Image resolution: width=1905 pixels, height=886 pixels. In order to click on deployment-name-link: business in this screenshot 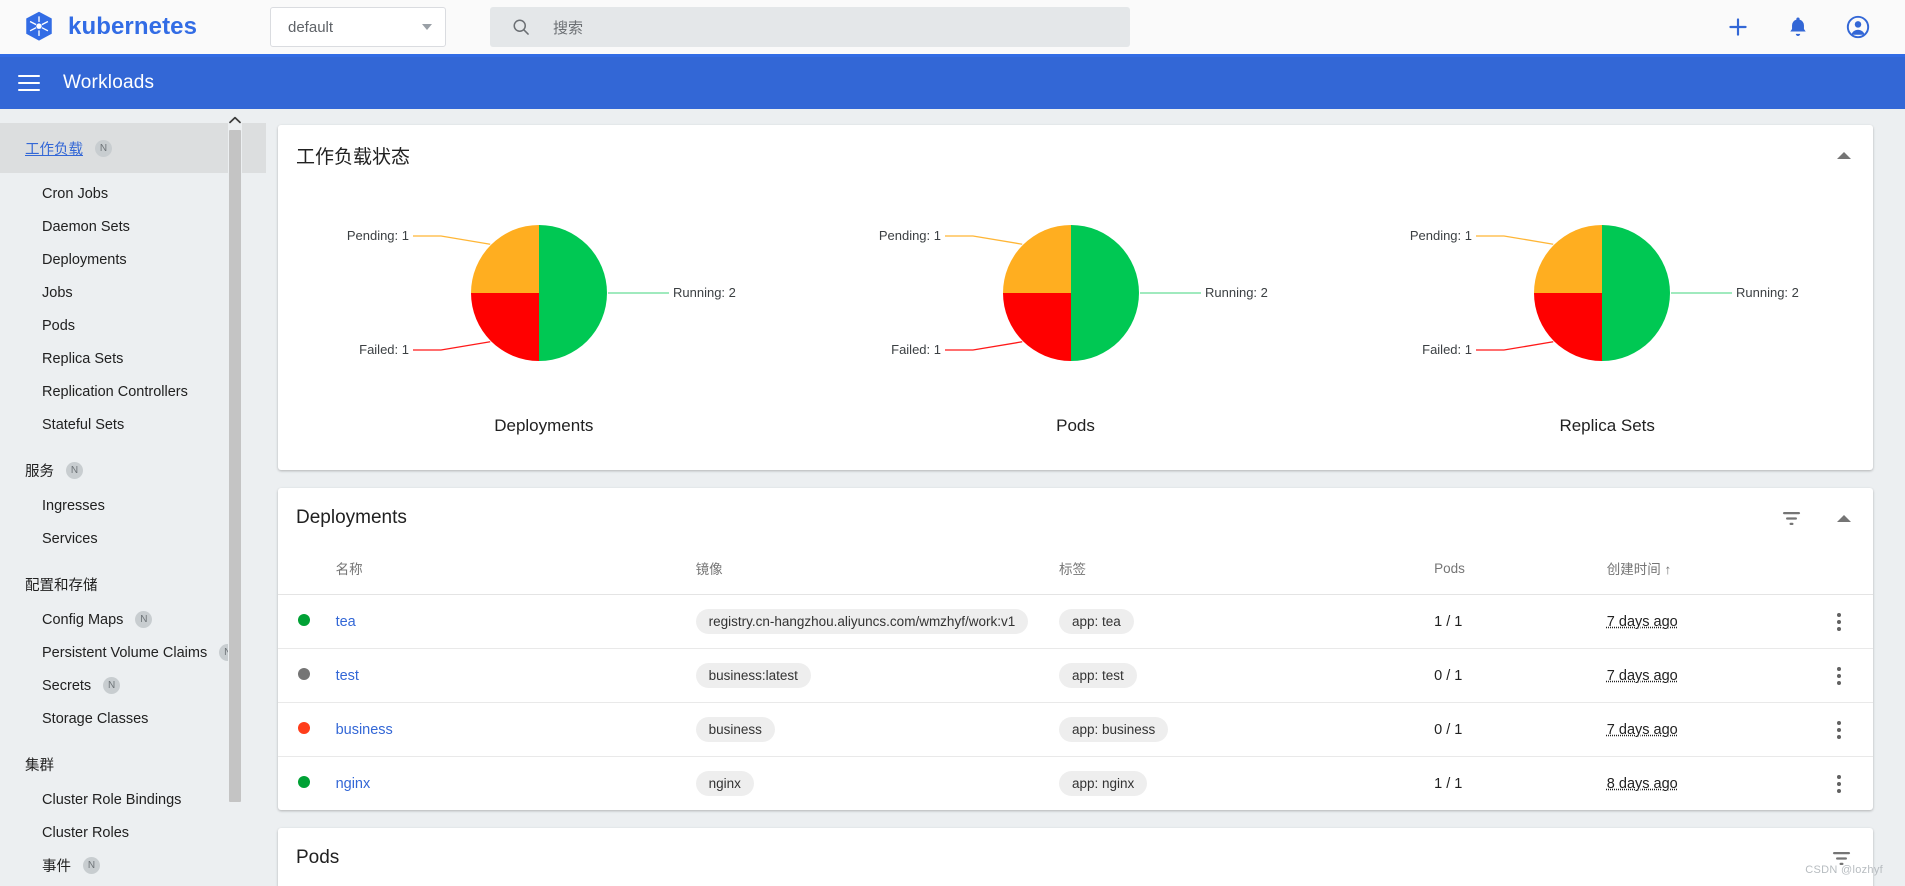, I will do `click(364, 730)`.